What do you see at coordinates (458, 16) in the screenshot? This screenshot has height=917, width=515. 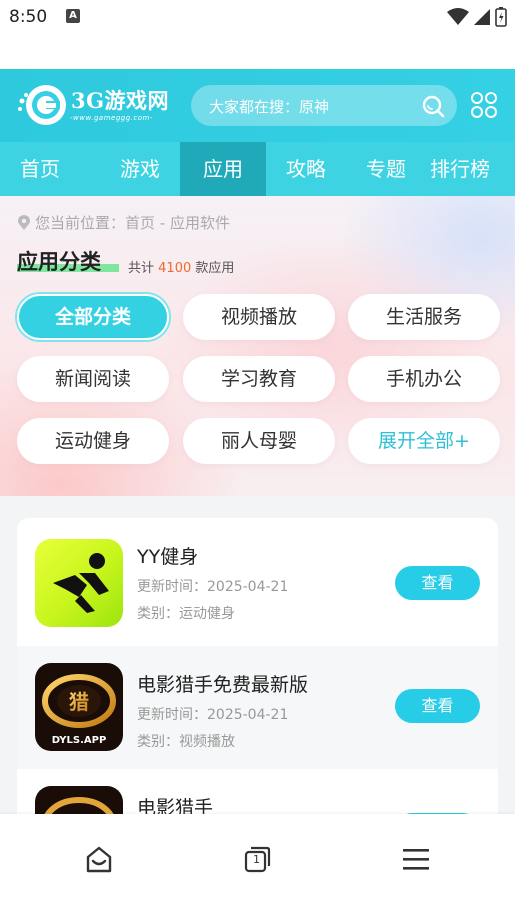 I see `wifi-icon` at bounding box center [458, 16].